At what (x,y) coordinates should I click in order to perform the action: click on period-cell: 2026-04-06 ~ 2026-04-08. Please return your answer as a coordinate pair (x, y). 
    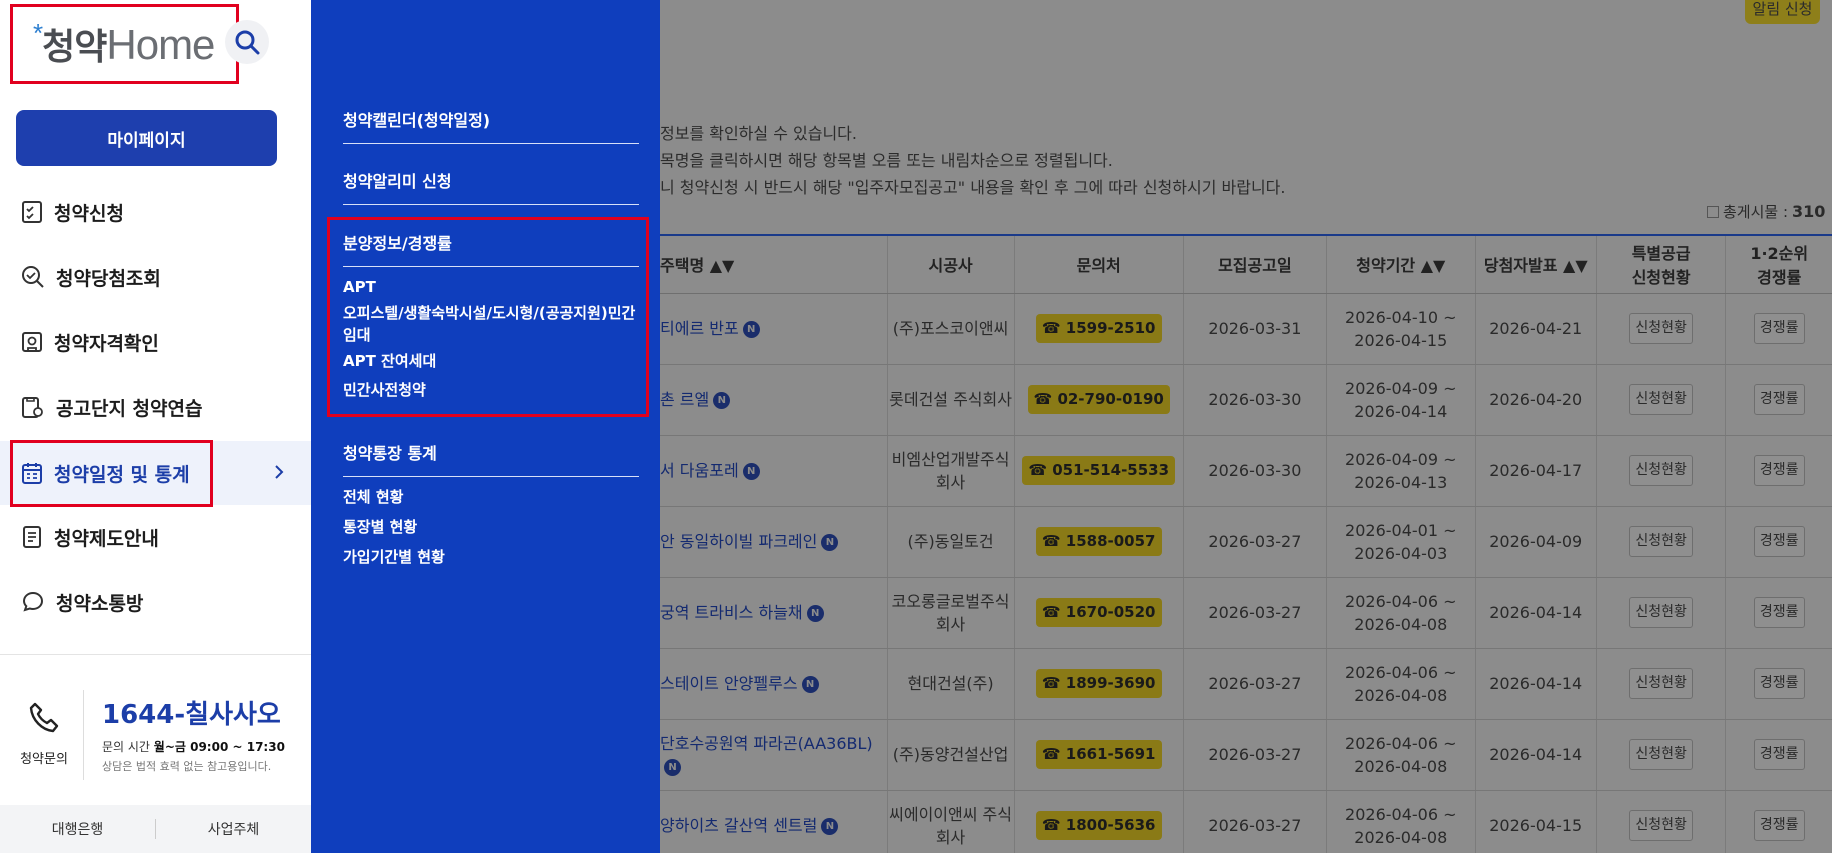
    Looking at the image, I should click on (1400, 684).